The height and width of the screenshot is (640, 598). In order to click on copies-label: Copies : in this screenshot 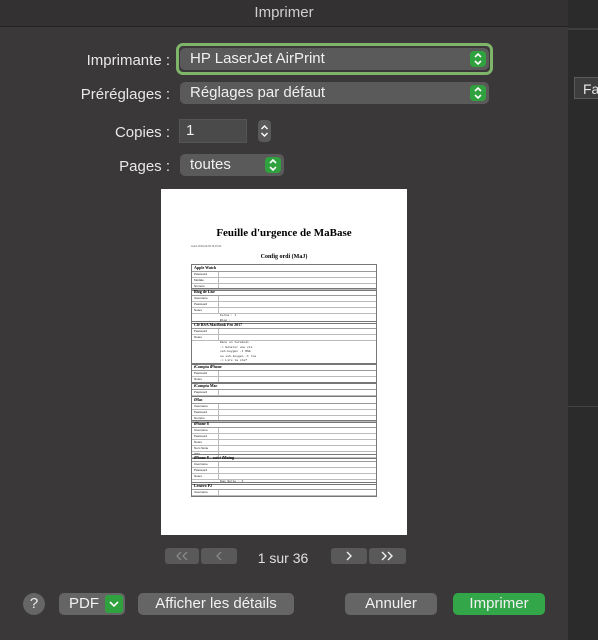, I will do `click(142, 132)`.